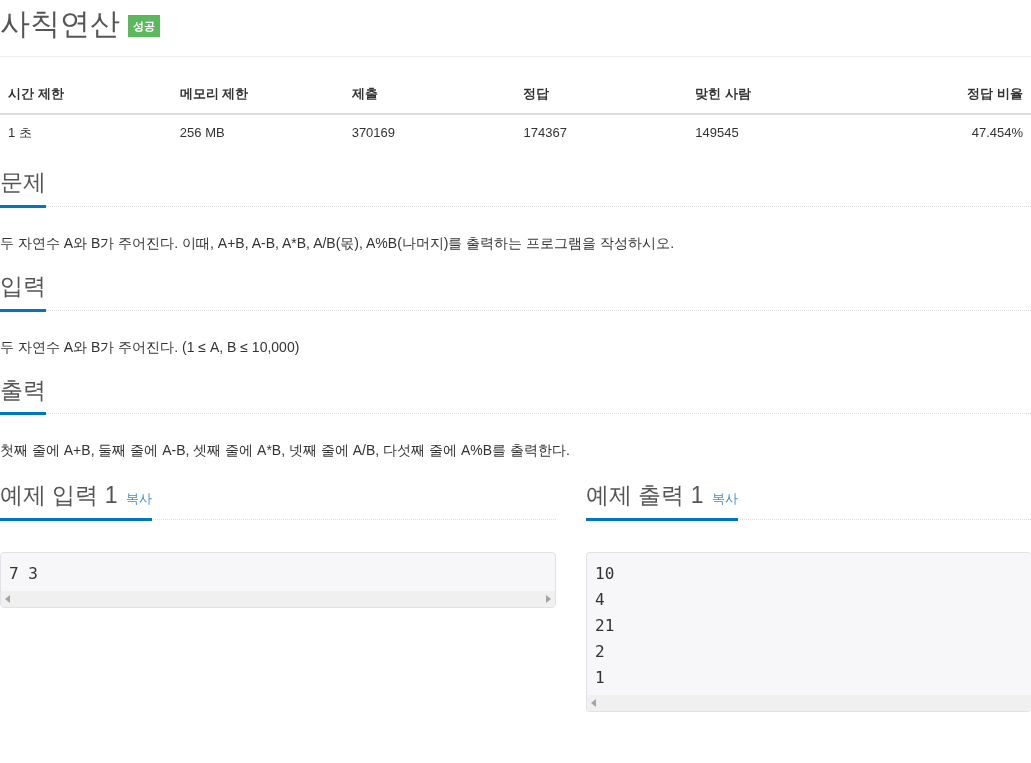 This screenshot has width=1031, height=763. What do you see at coordinates (60, 24) in the screenshot?
I see `problem-title: 사칙연산` at bounding box center [60, 24].